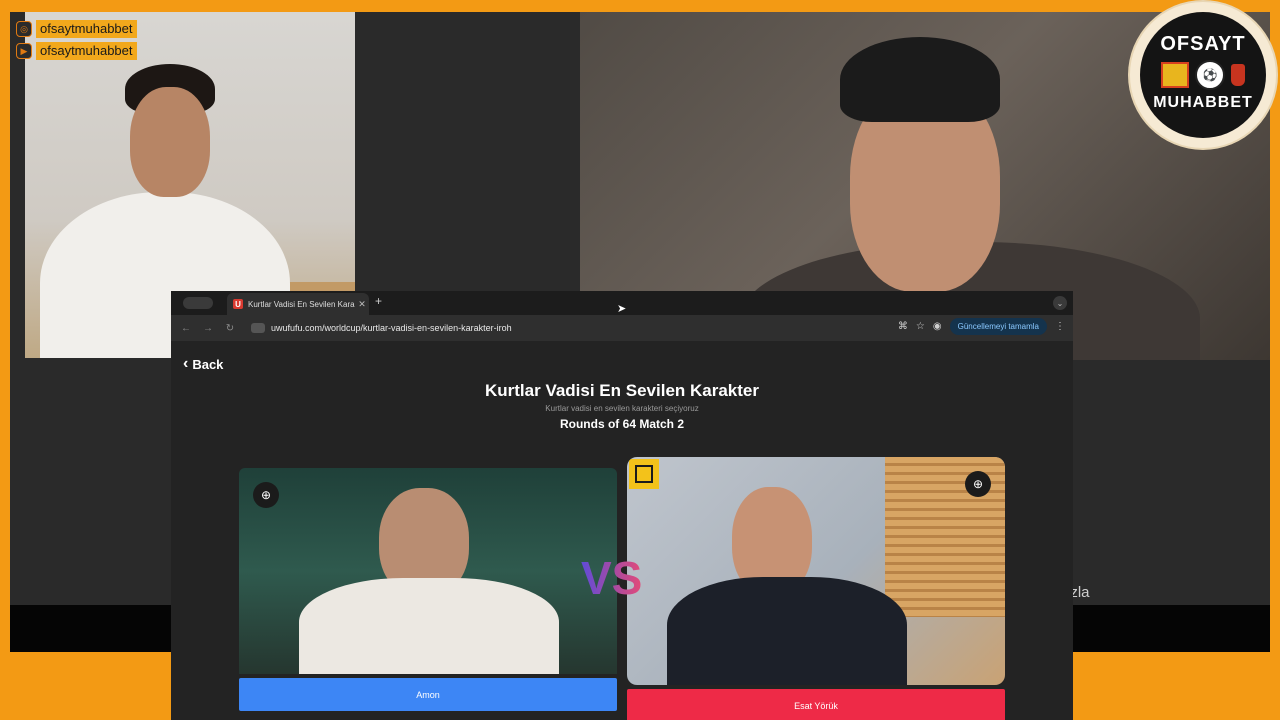 This screenshot has width=1280, height=720. What do you see at coordinates (920, 326) in the screenshot?
I see `bookmark-star-icon: ☆` at bounding box center [920, 326].